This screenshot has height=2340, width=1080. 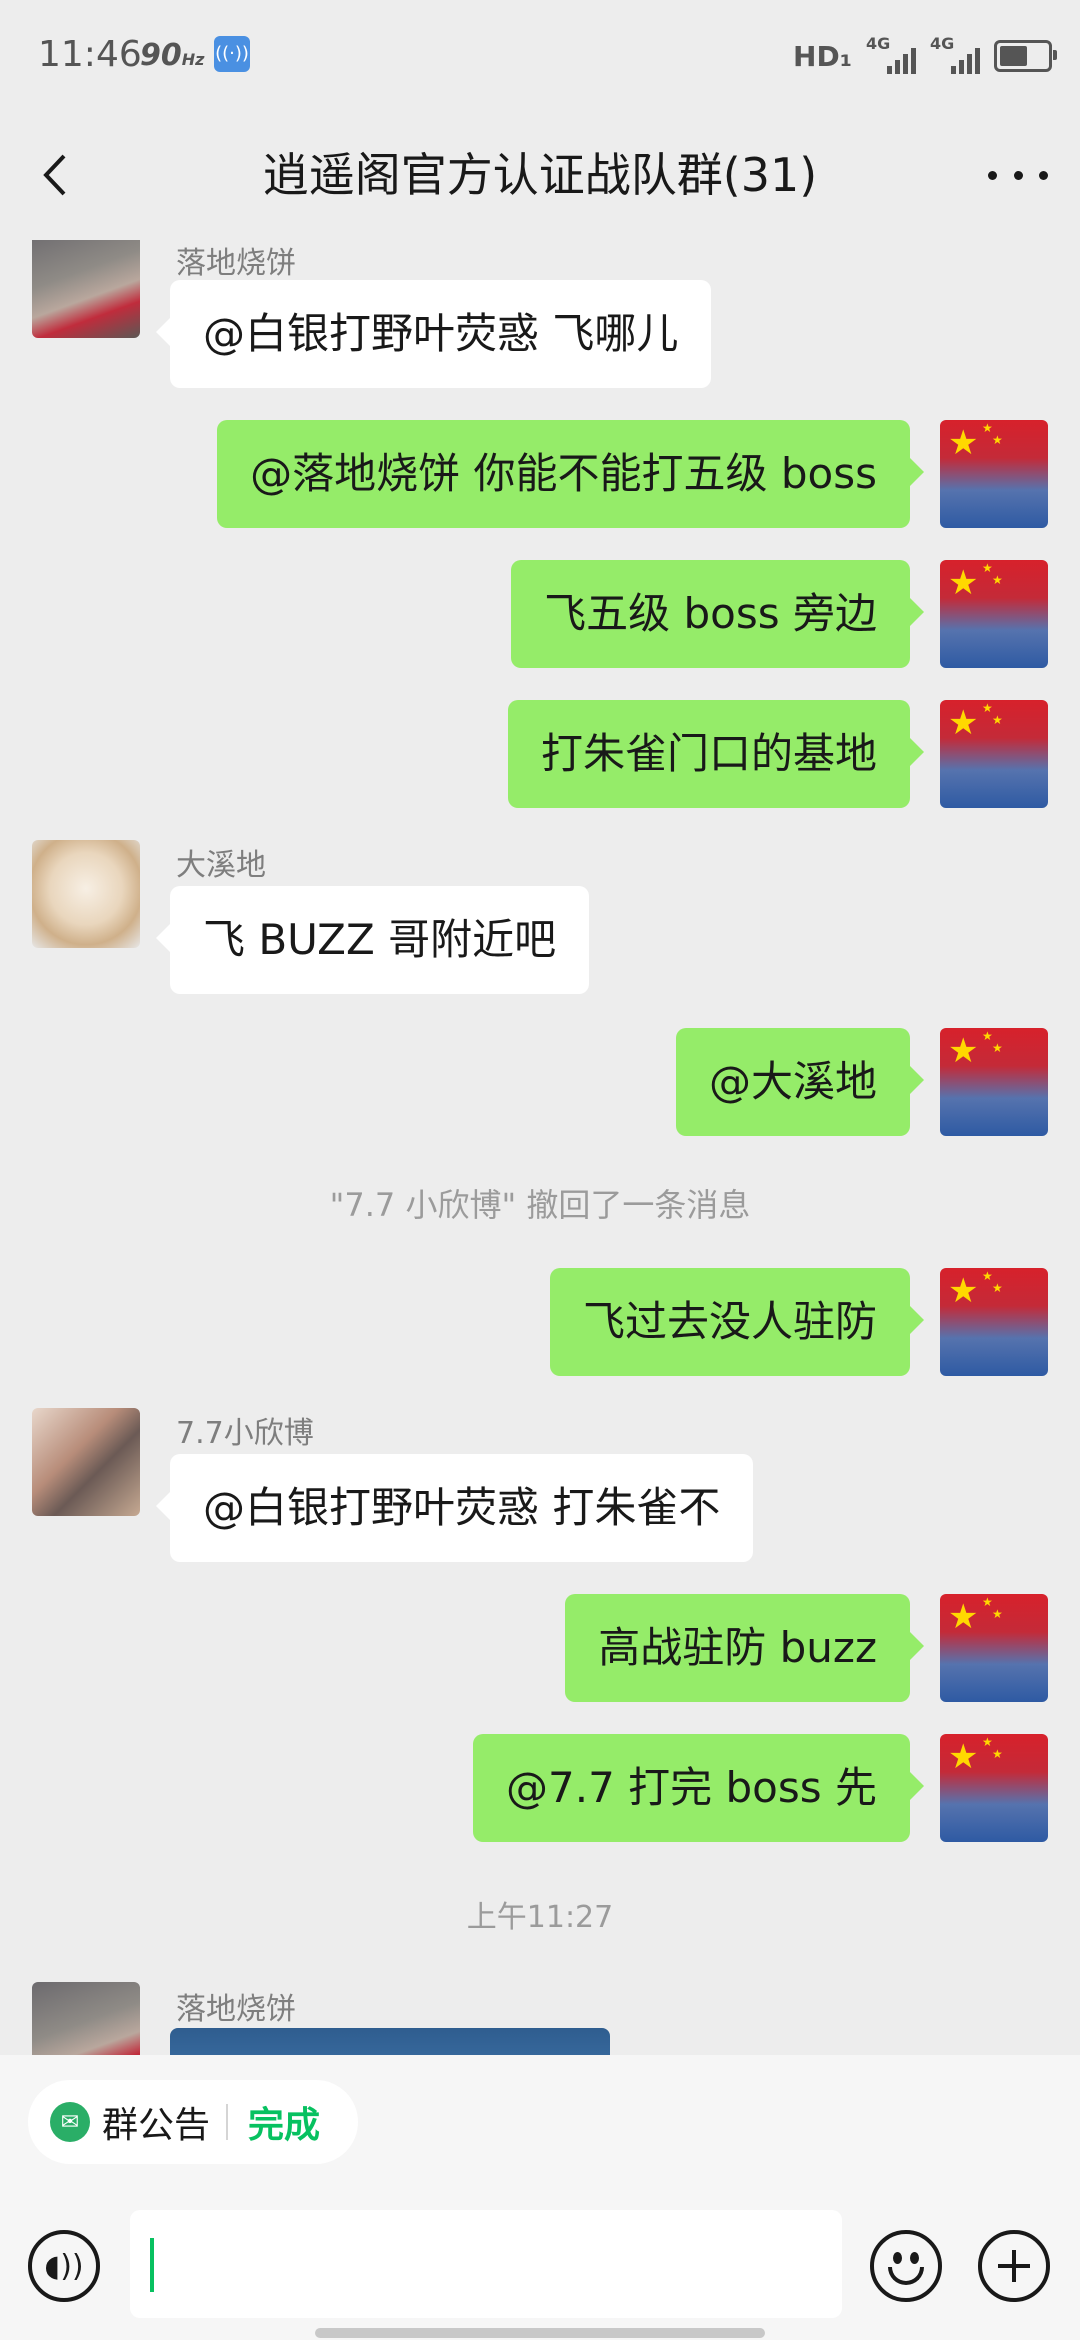 I want to click on status-bar: 11:46 90Hz ((·)) HD₁ 4G 4G, so click(x=540, y=55).